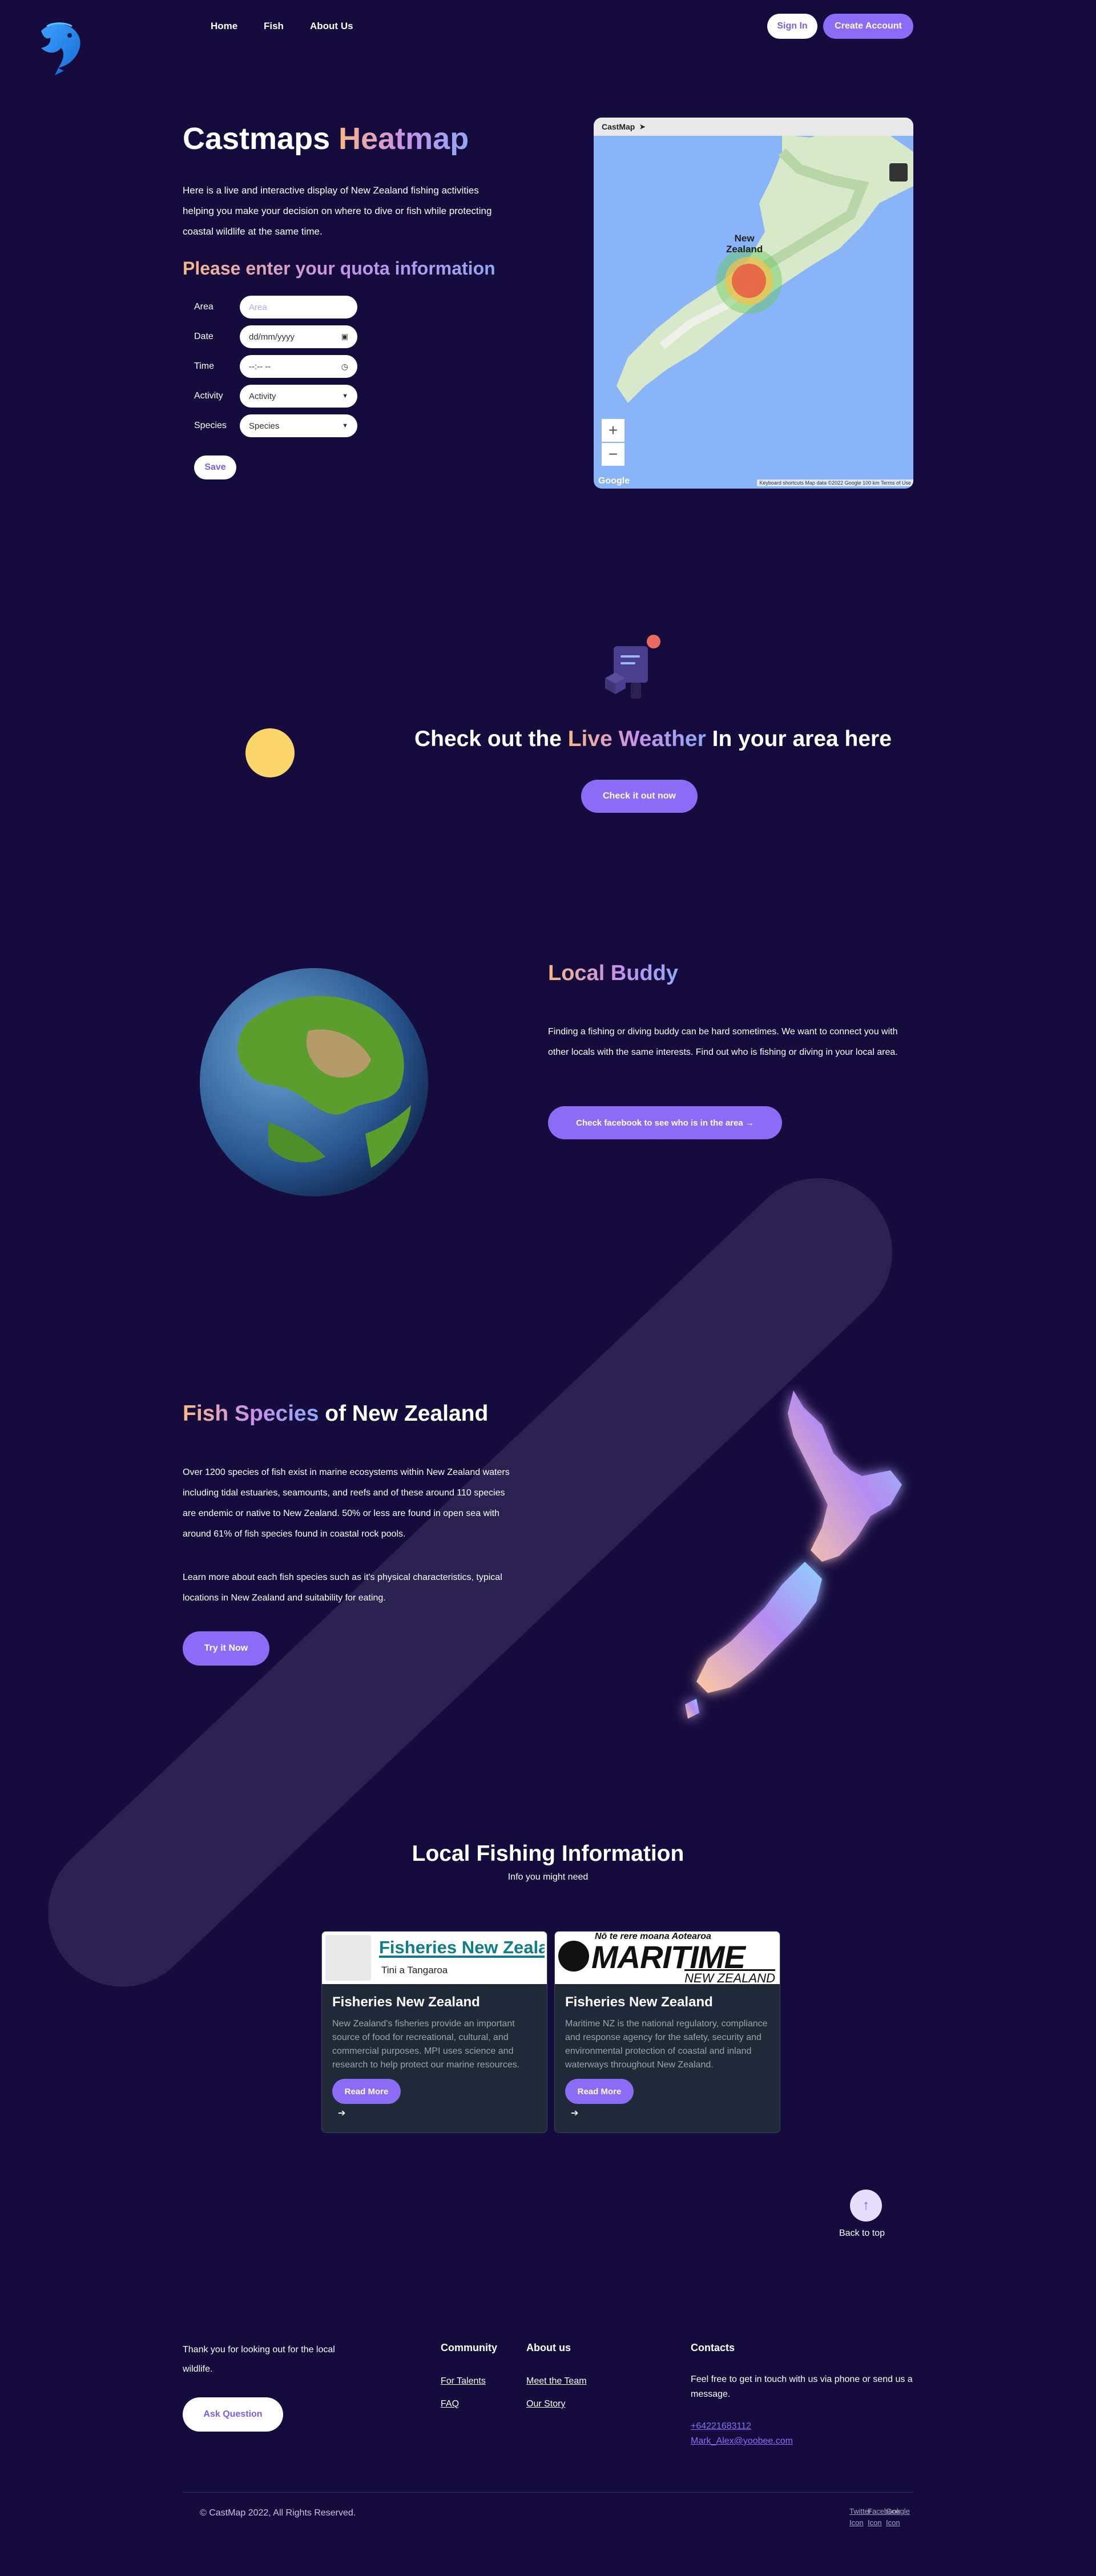  Describe the element at coordinates (642, 127) in the screenshot. I see `share-arrow-icon: ➤` at that location.